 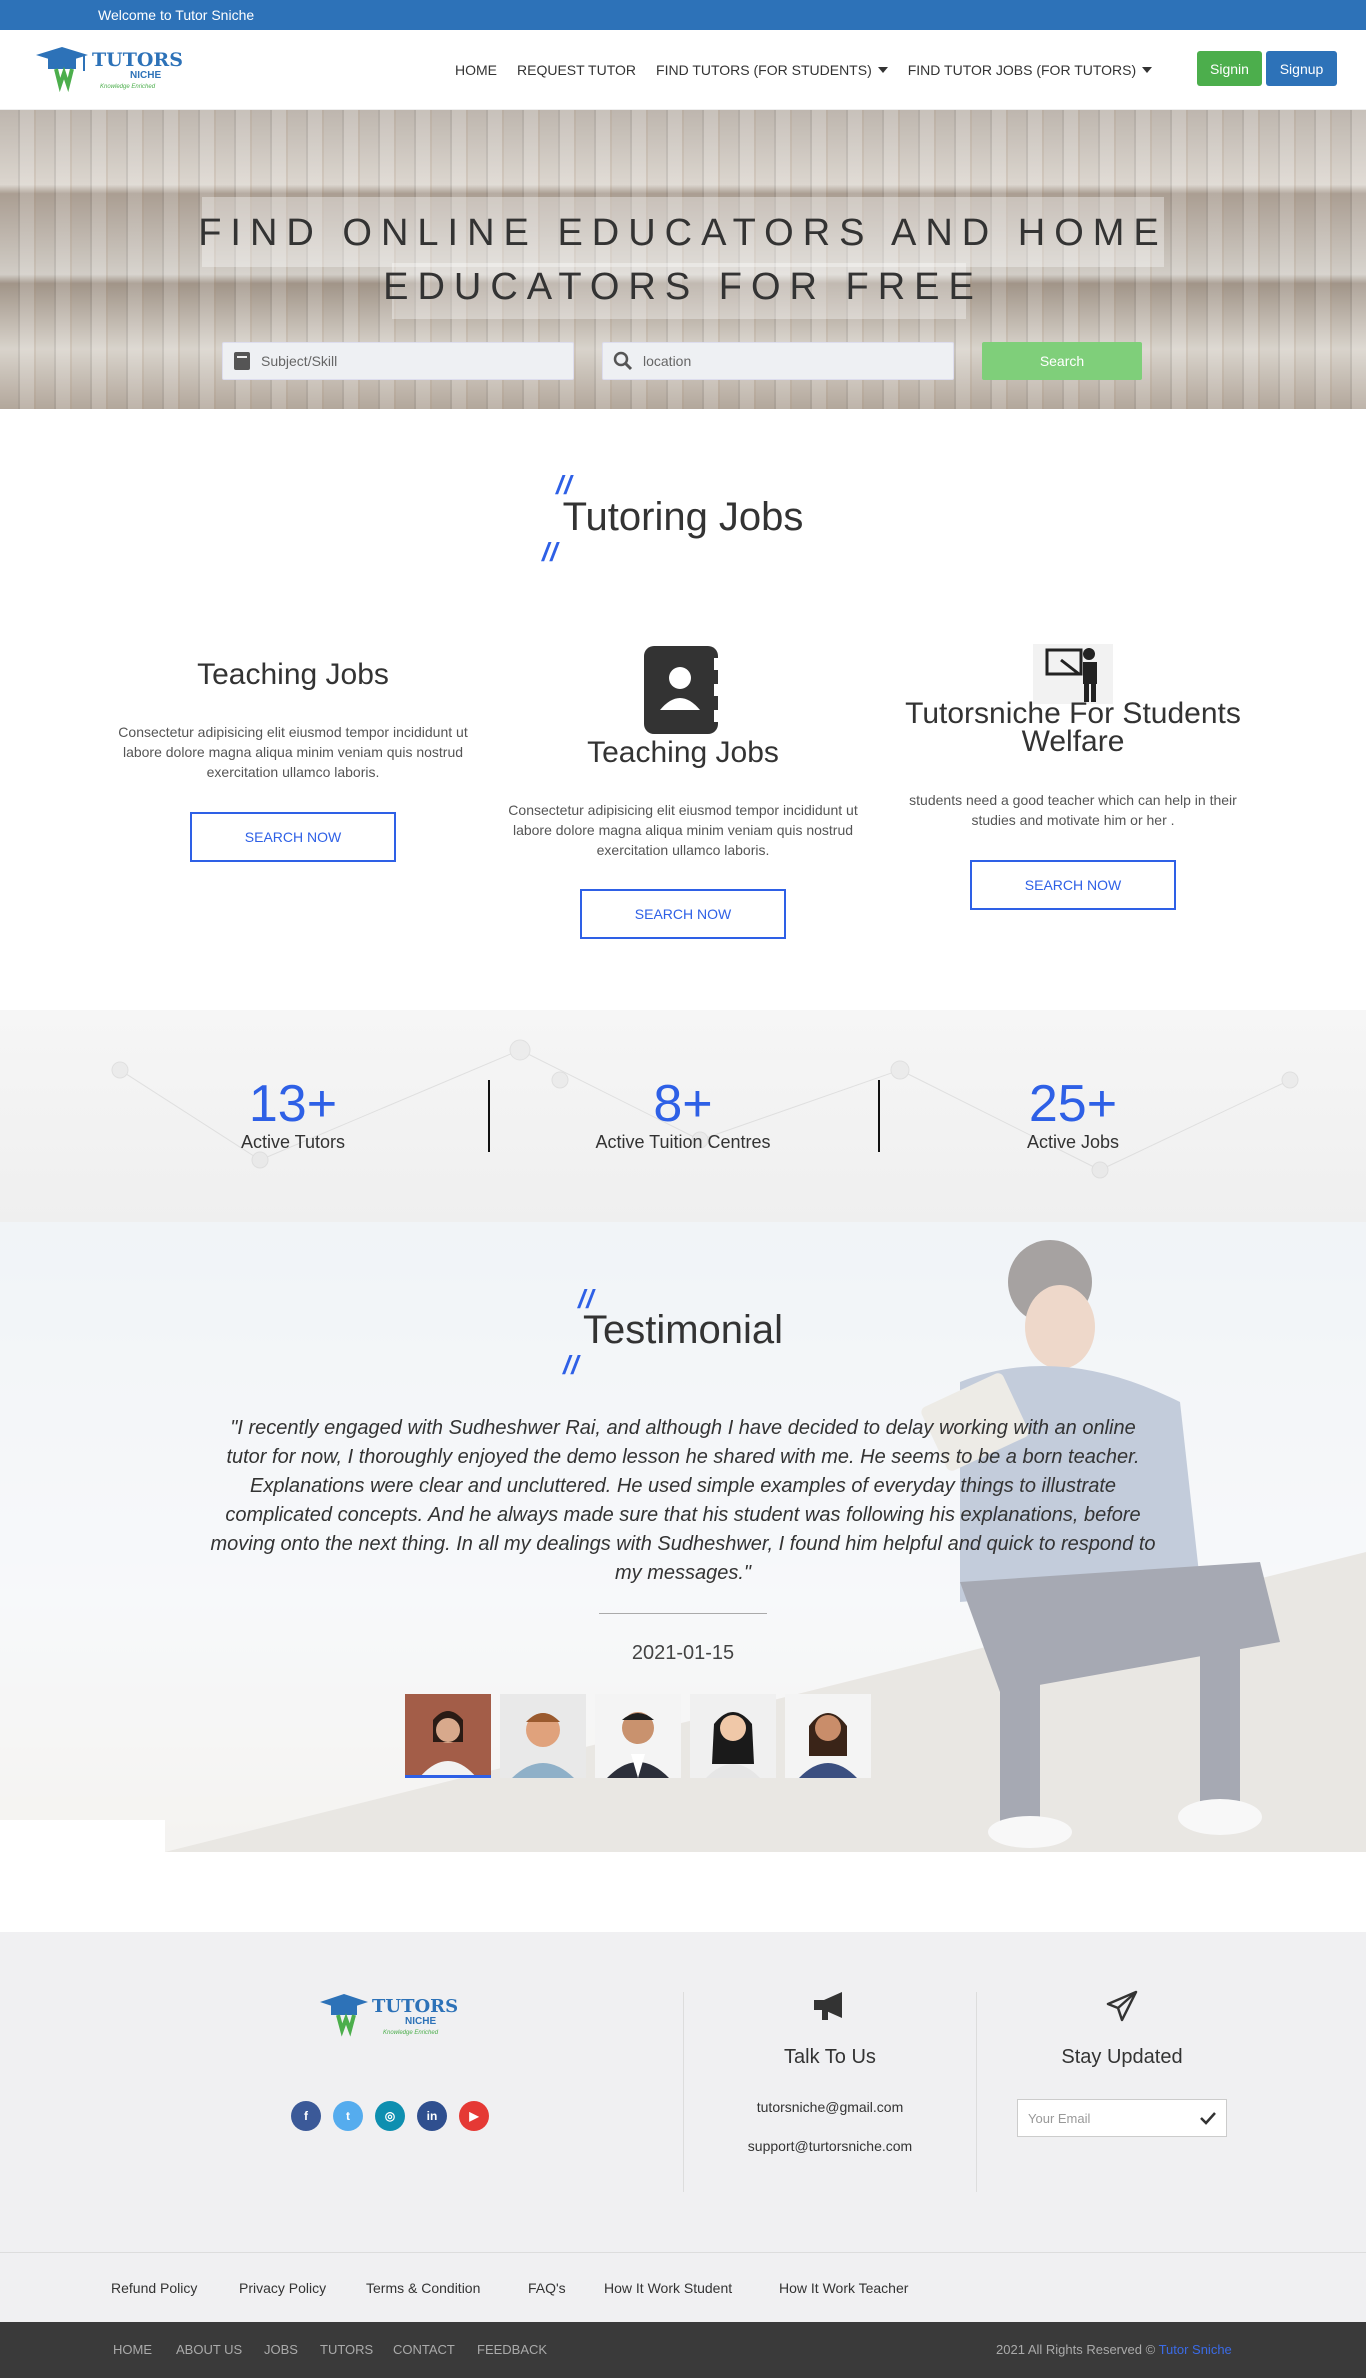 I want to click on instagram-icon: ◎, so click(x=390, y=2116).